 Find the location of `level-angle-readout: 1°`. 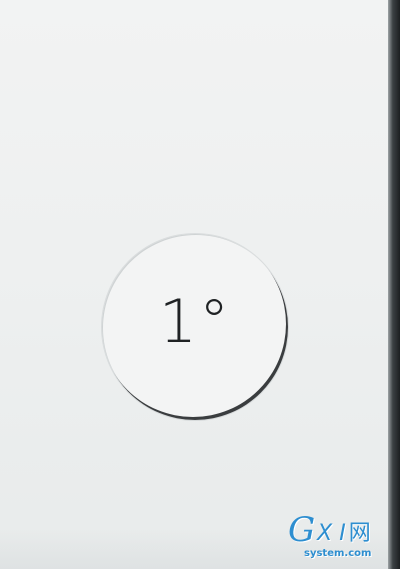

level-angle-readout: 1° is located at coordinates (195, 322).